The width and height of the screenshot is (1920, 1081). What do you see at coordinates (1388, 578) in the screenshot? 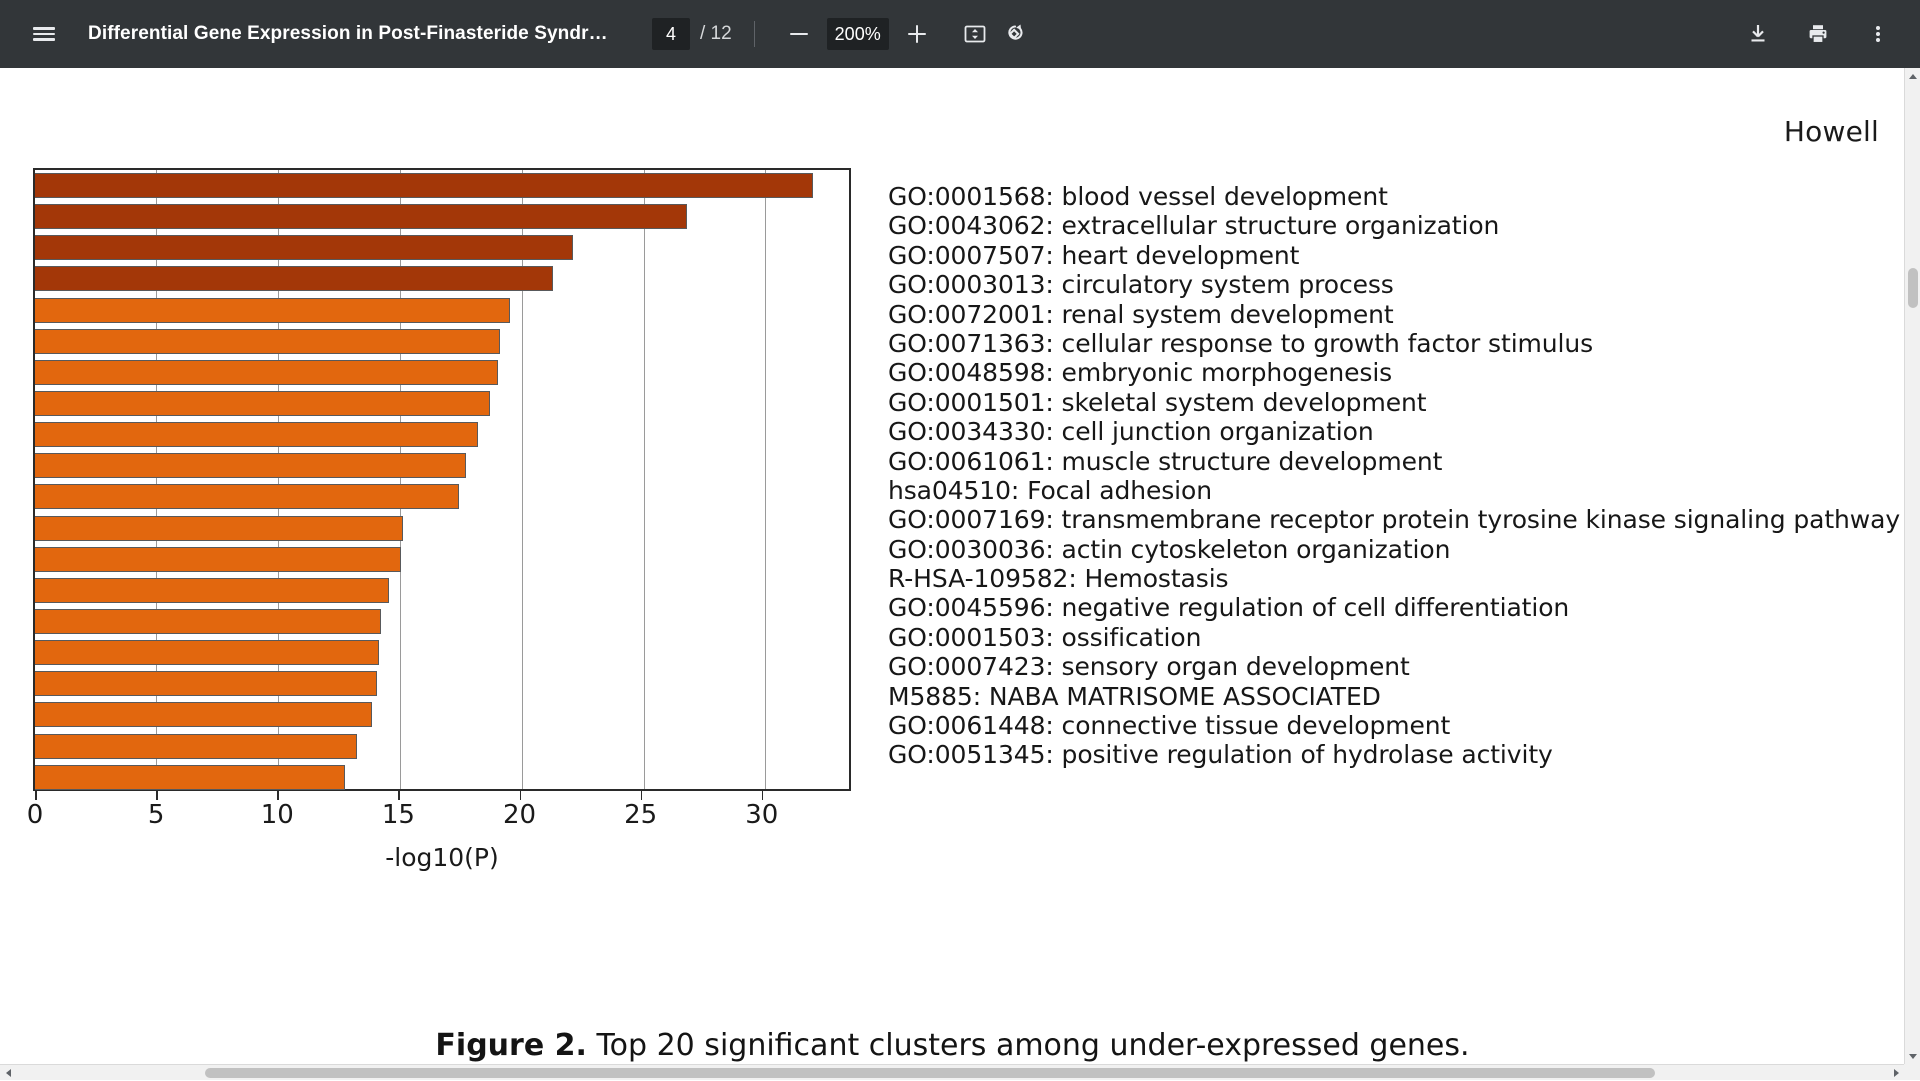
I see `category-label: R-HSA-109582: Hemostasis` at bounding box center [1388, 578].